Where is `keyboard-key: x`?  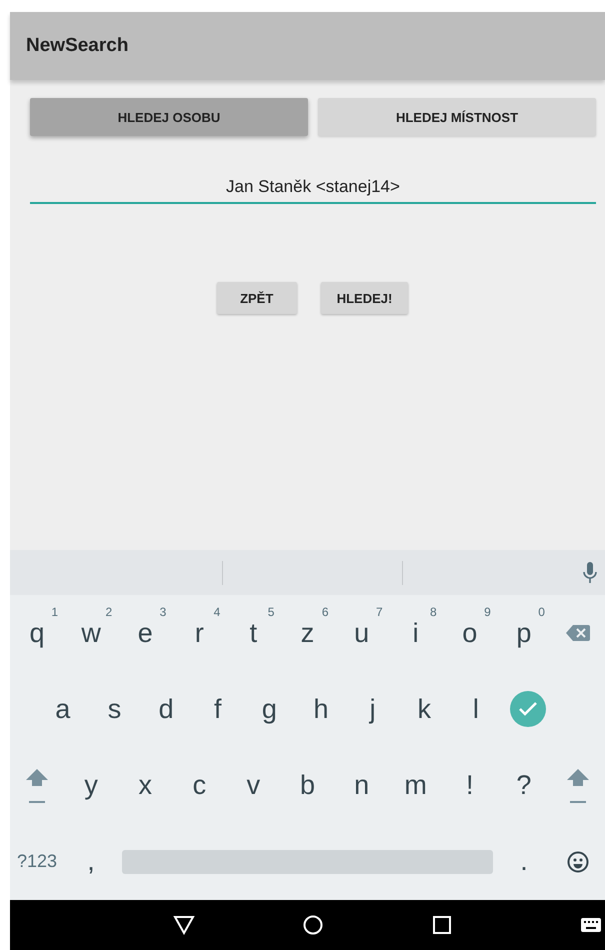 keyboard-key: x is located at coordinates (145, 786).